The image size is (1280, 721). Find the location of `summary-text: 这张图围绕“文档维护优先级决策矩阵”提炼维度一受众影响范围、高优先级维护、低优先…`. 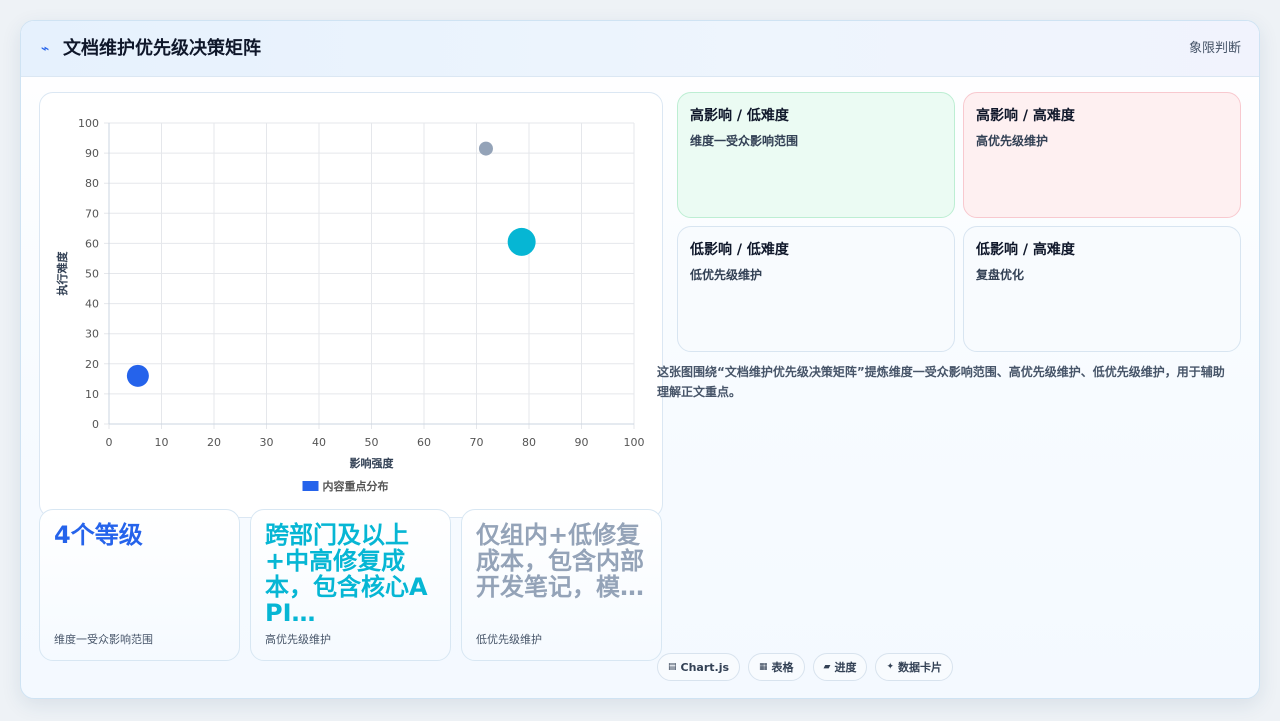

summary-text: 这张图围绕“文档维护优先级决策矩阵”提炼维度一受众影响范围、高优先级维护、低优先… is located at coordinates (941, 382).